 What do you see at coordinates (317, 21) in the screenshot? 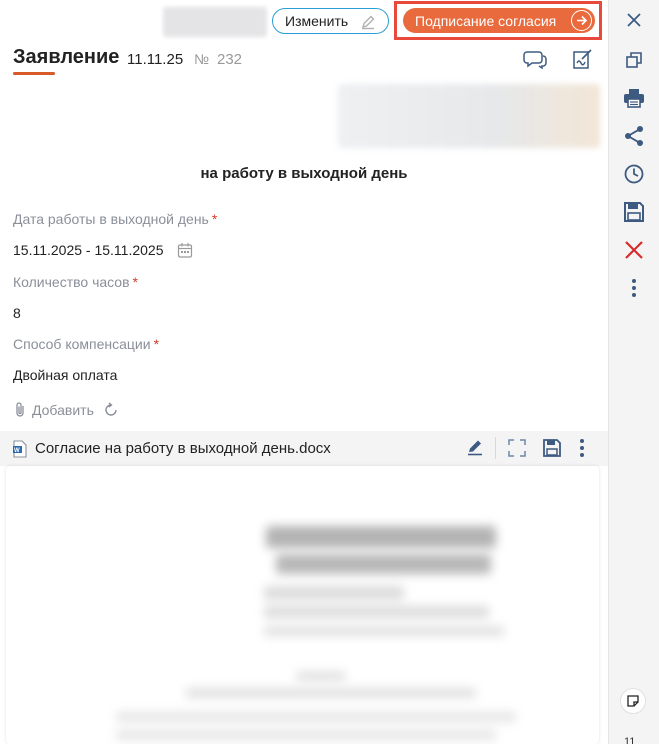
I see `edit-button-label: Изменить` at bounding box center [317, 21].